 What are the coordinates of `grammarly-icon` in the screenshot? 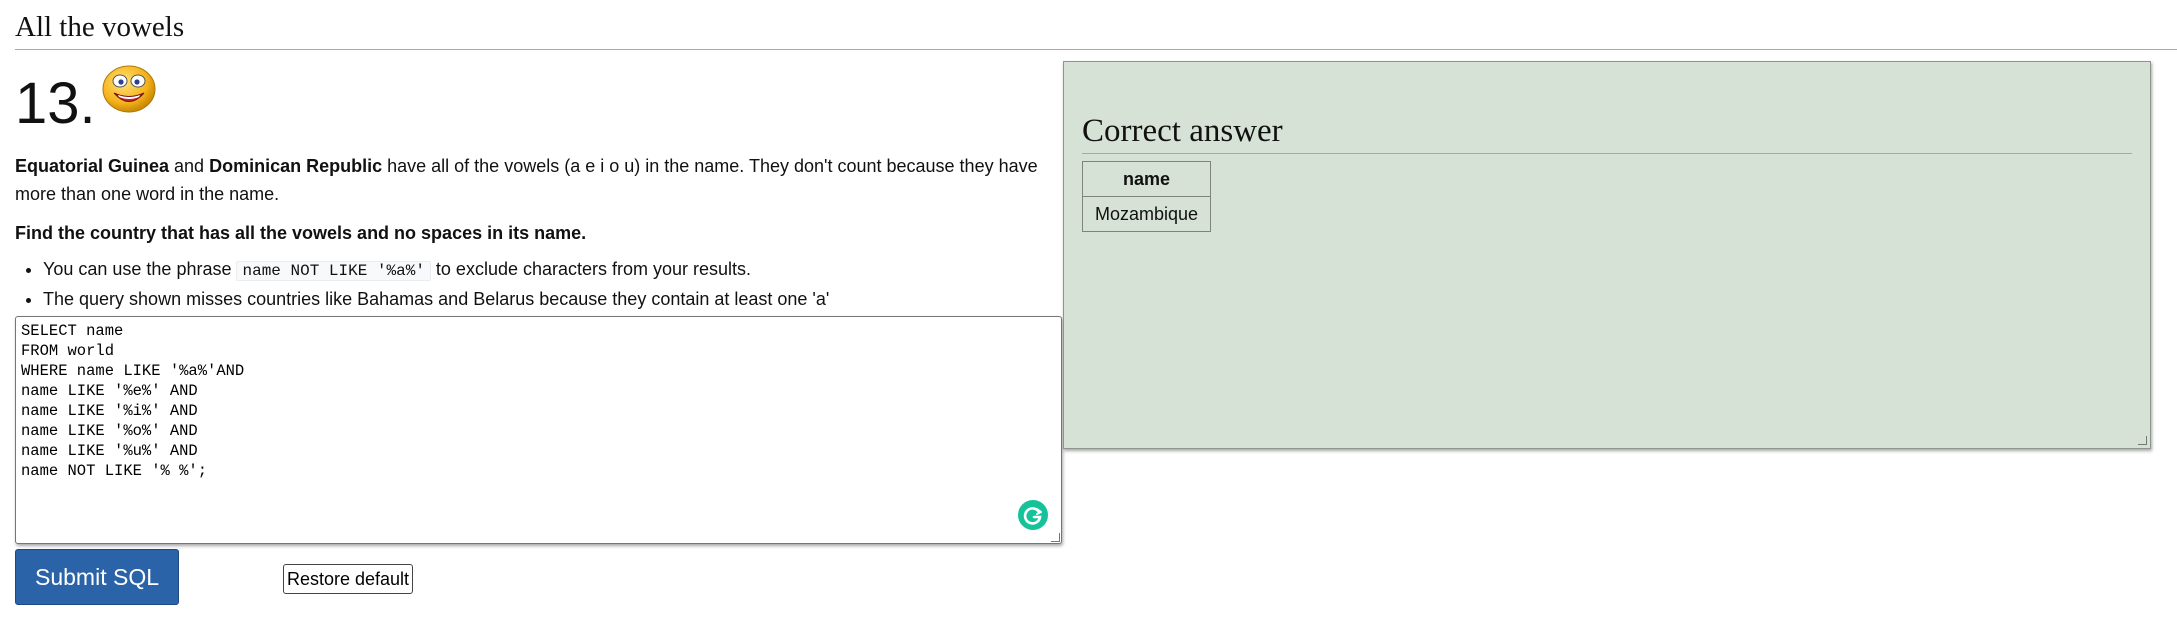 It's located at (1033, 515).